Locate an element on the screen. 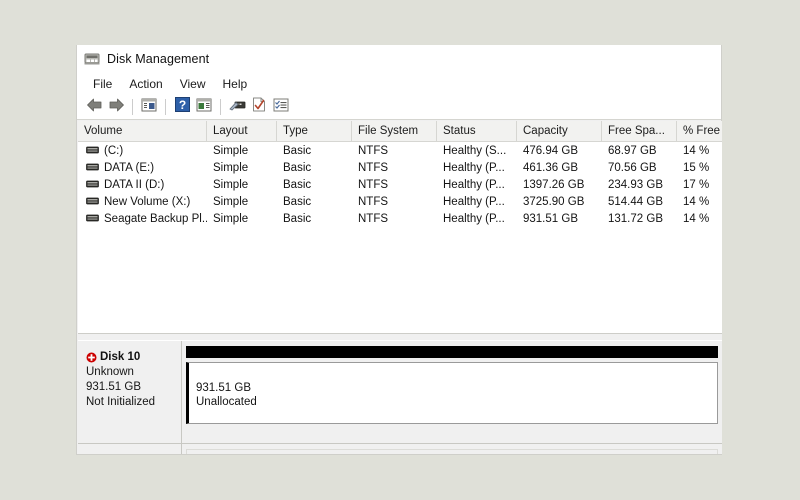  cell-volume: New Volume (X:) is located at coordinates (142, 202).